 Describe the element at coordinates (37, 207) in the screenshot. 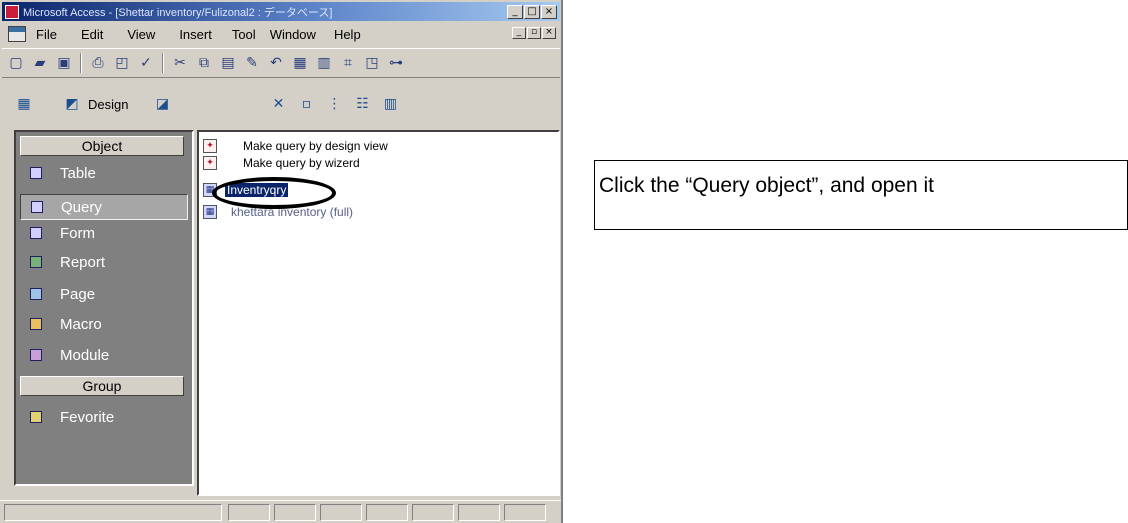

I see `query-icon` at that location.